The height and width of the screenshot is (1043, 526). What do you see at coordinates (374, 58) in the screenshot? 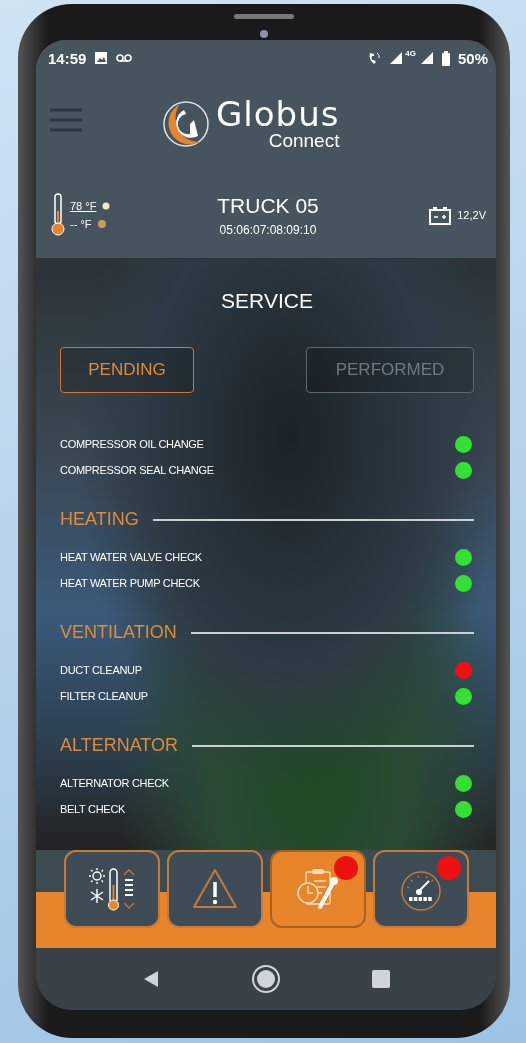
I see `phone-call-icon` at bounding box center [374, 58].